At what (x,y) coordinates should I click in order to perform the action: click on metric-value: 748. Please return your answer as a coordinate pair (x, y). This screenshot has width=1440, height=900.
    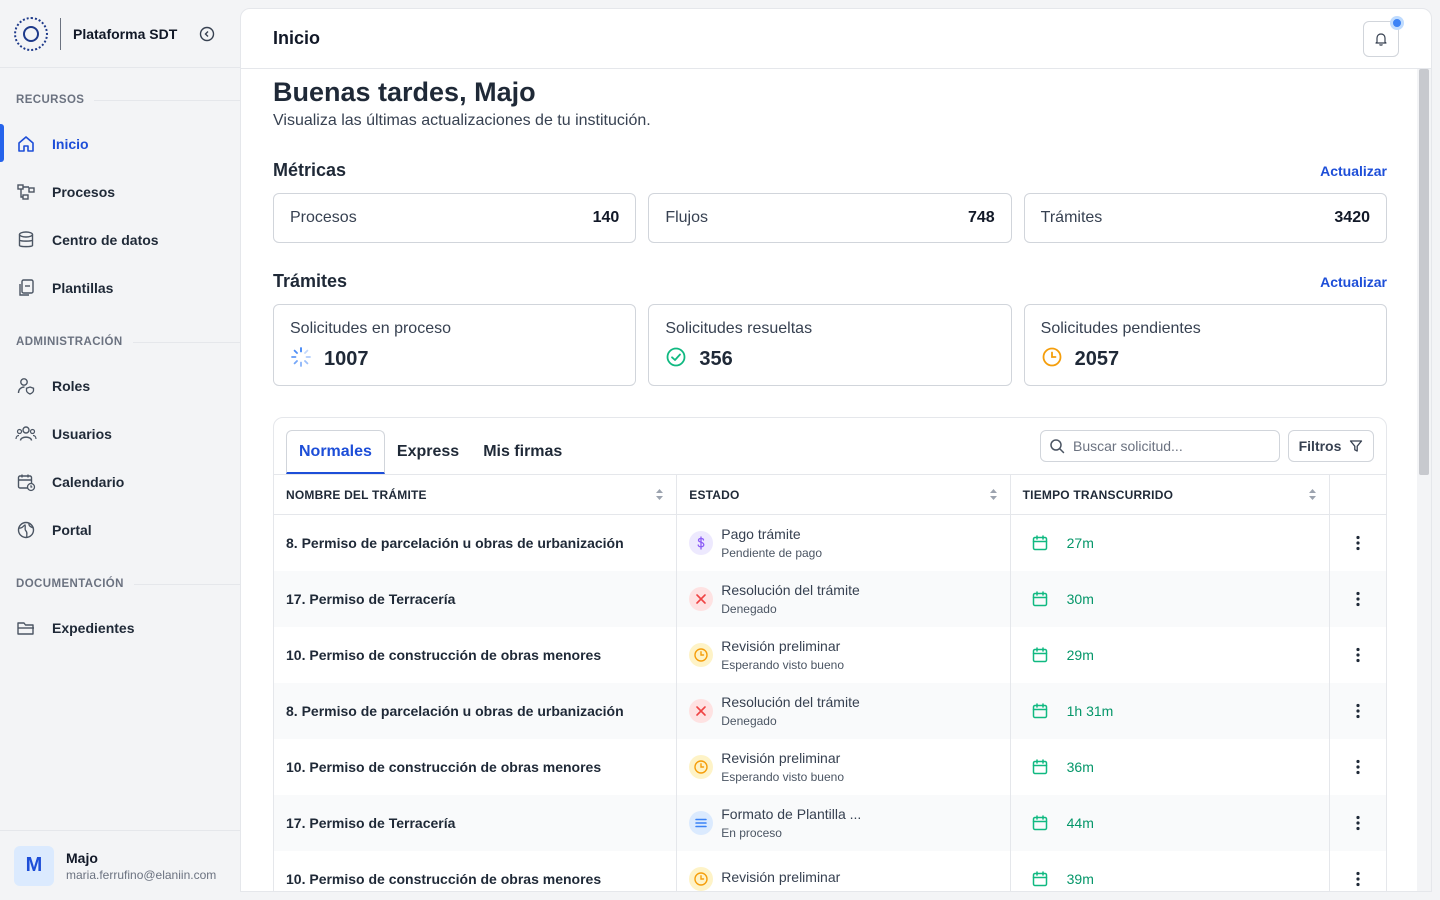
    Looking at the image, I should click on (981, 217).